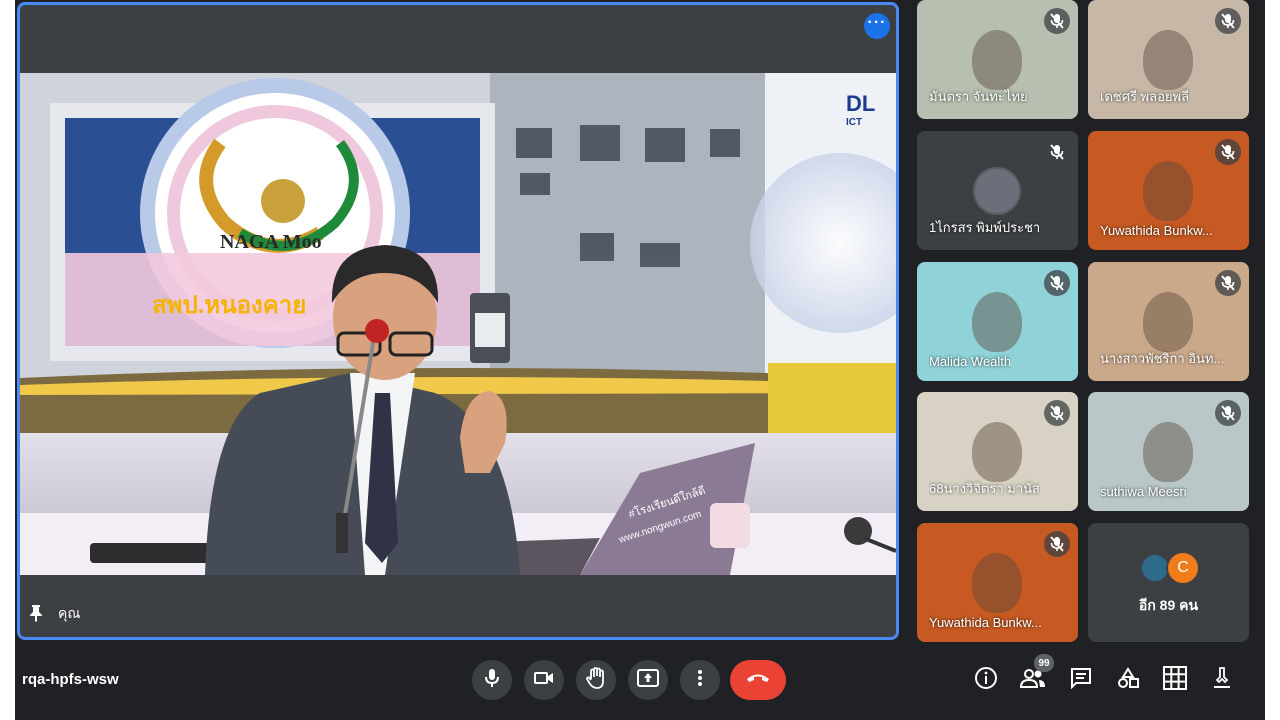 The height and width of the screenshot is (720, 1280). I want to click on host-controls-icon, so click(1222, 680).